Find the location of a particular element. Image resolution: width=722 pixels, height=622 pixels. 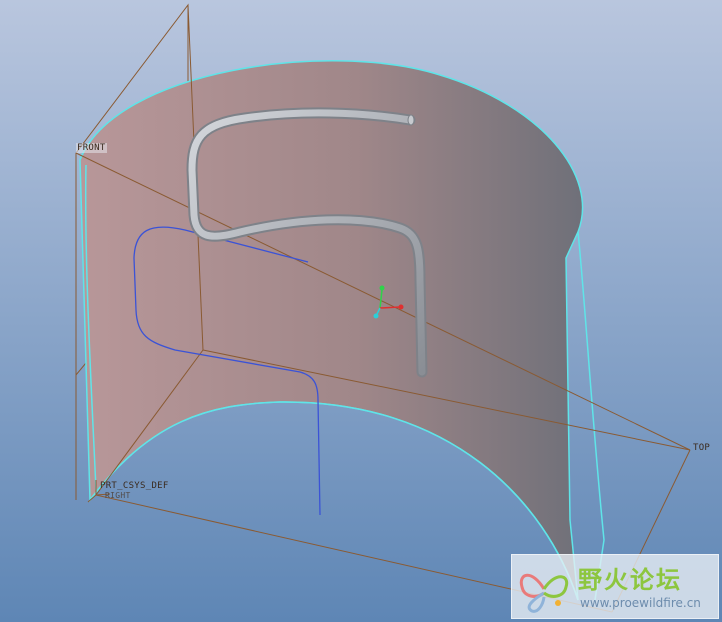

watermark-title: 野火论坛 is located at coordinates (630, 580).